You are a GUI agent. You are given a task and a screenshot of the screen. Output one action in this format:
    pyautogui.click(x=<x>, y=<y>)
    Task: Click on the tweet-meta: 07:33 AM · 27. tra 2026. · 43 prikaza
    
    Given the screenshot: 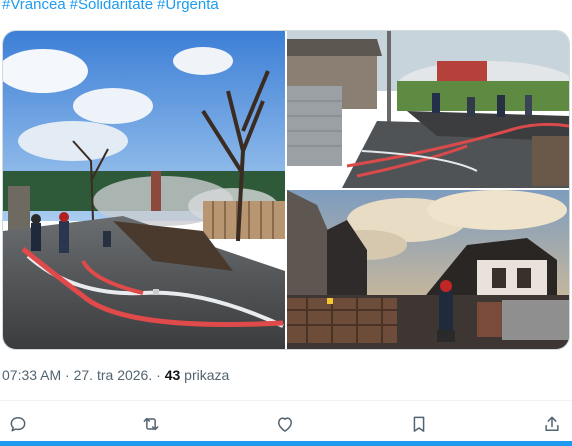 What is the action you would take?
    pyautogui.click(x=115, y=375)
    